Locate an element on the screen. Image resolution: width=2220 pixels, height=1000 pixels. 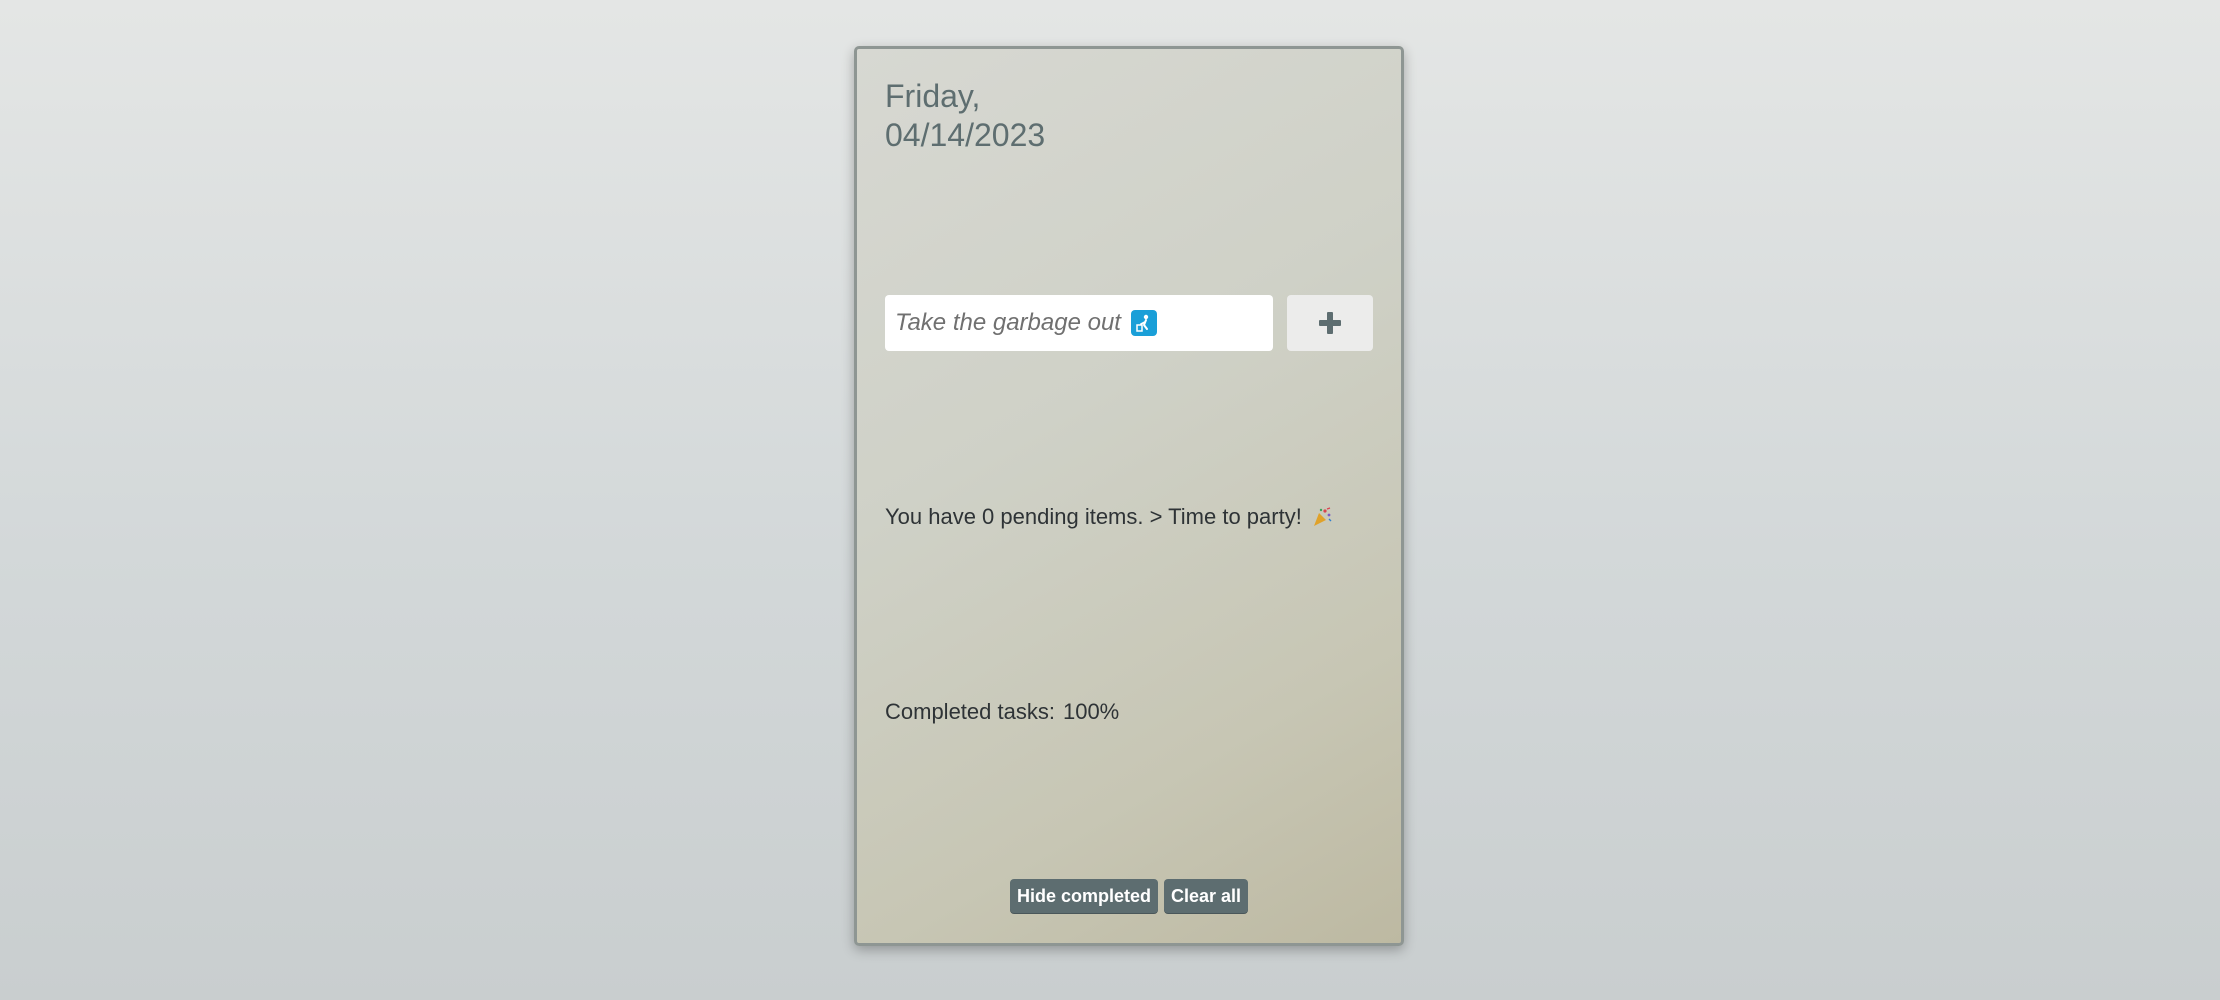
person-disposing-trash-icon is located at coordinates (1143, 323).